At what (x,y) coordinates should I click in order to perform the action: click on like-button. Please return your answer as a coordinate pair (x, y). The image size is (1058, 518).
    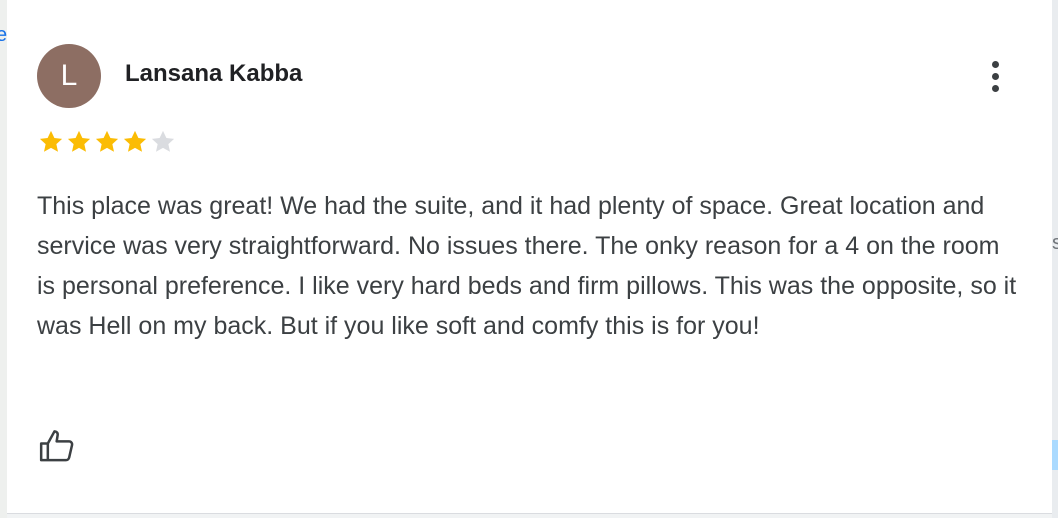
    Looking at the image, I should click on (57, 446).